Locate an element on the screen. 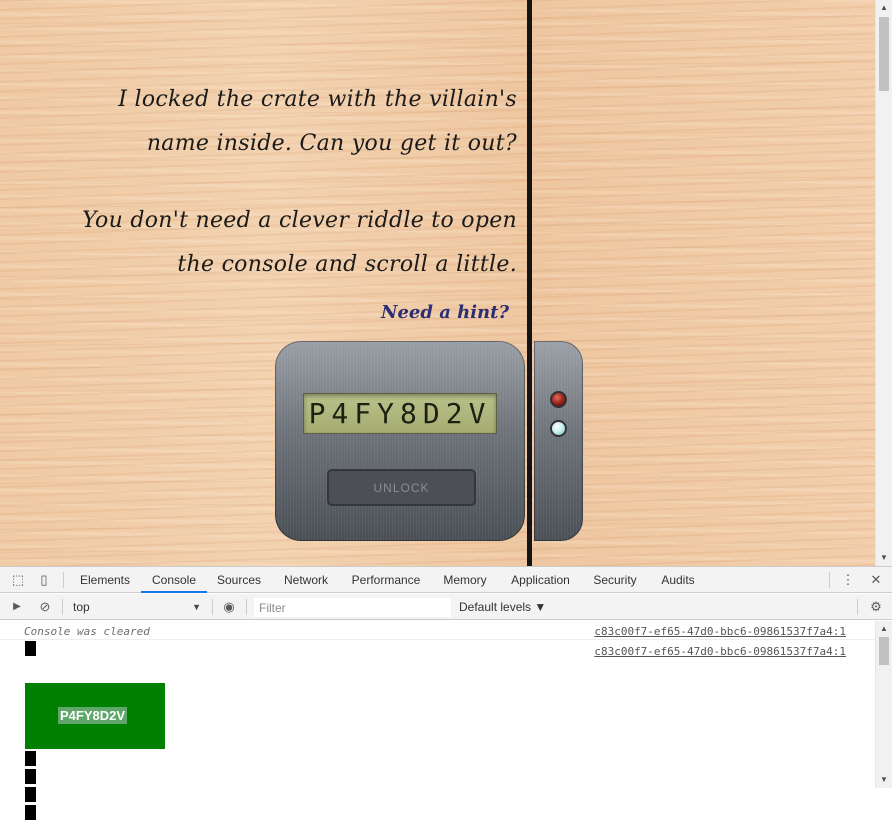 The height and width of the screenshot is (820, 892). code-display: P4FY8D2V is located at coordinates (400, 413).